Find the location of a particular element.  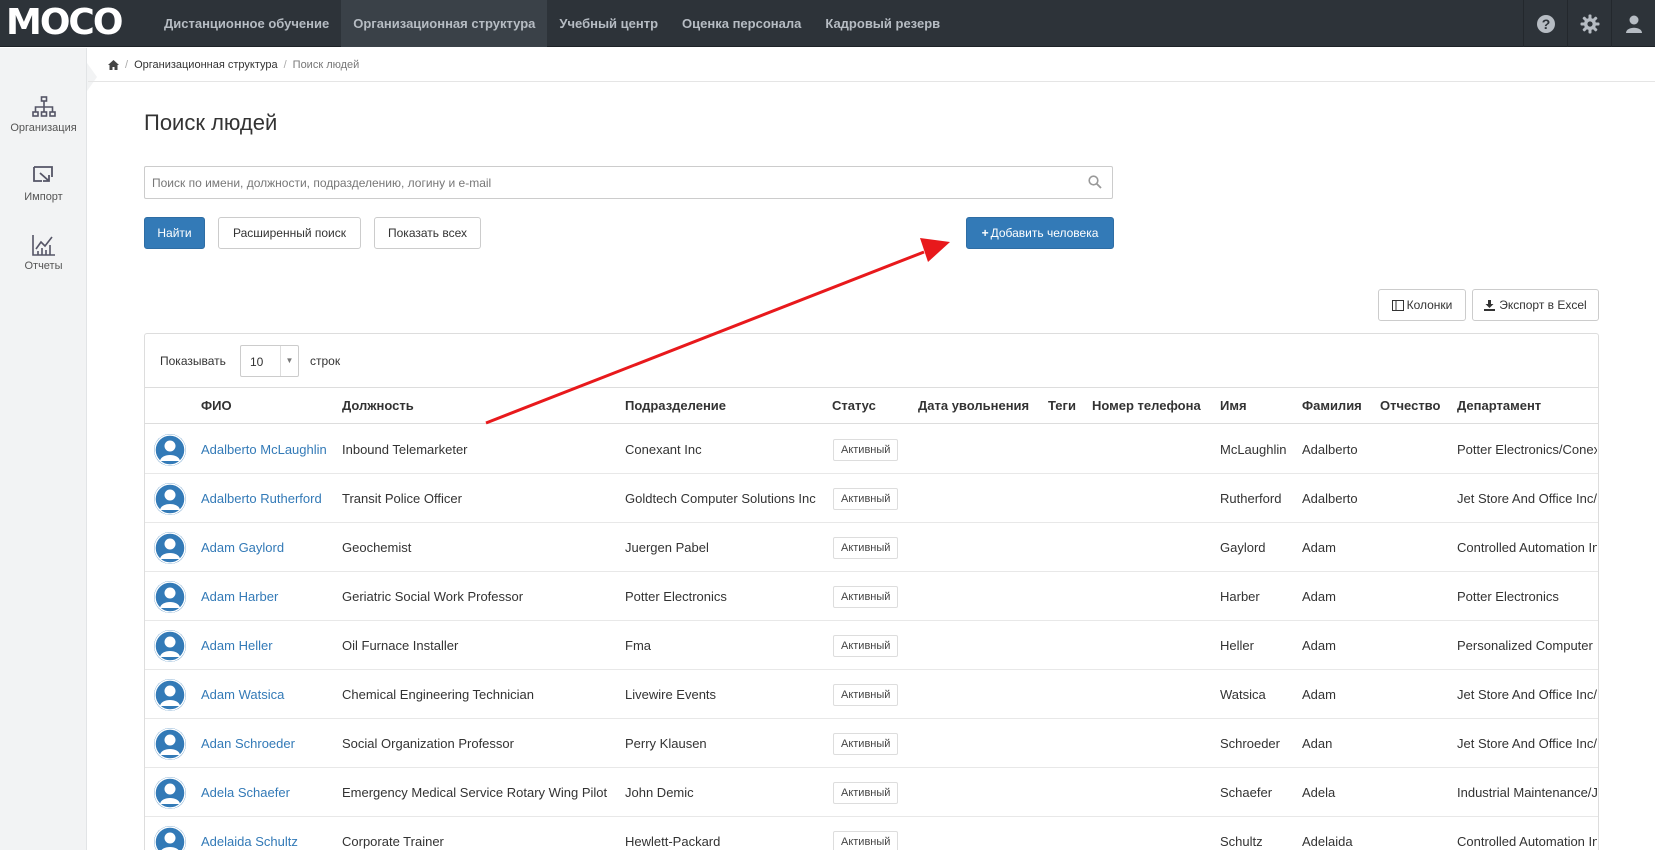

cell-first-name: Rutherford is located at coordinates (1251, 498).